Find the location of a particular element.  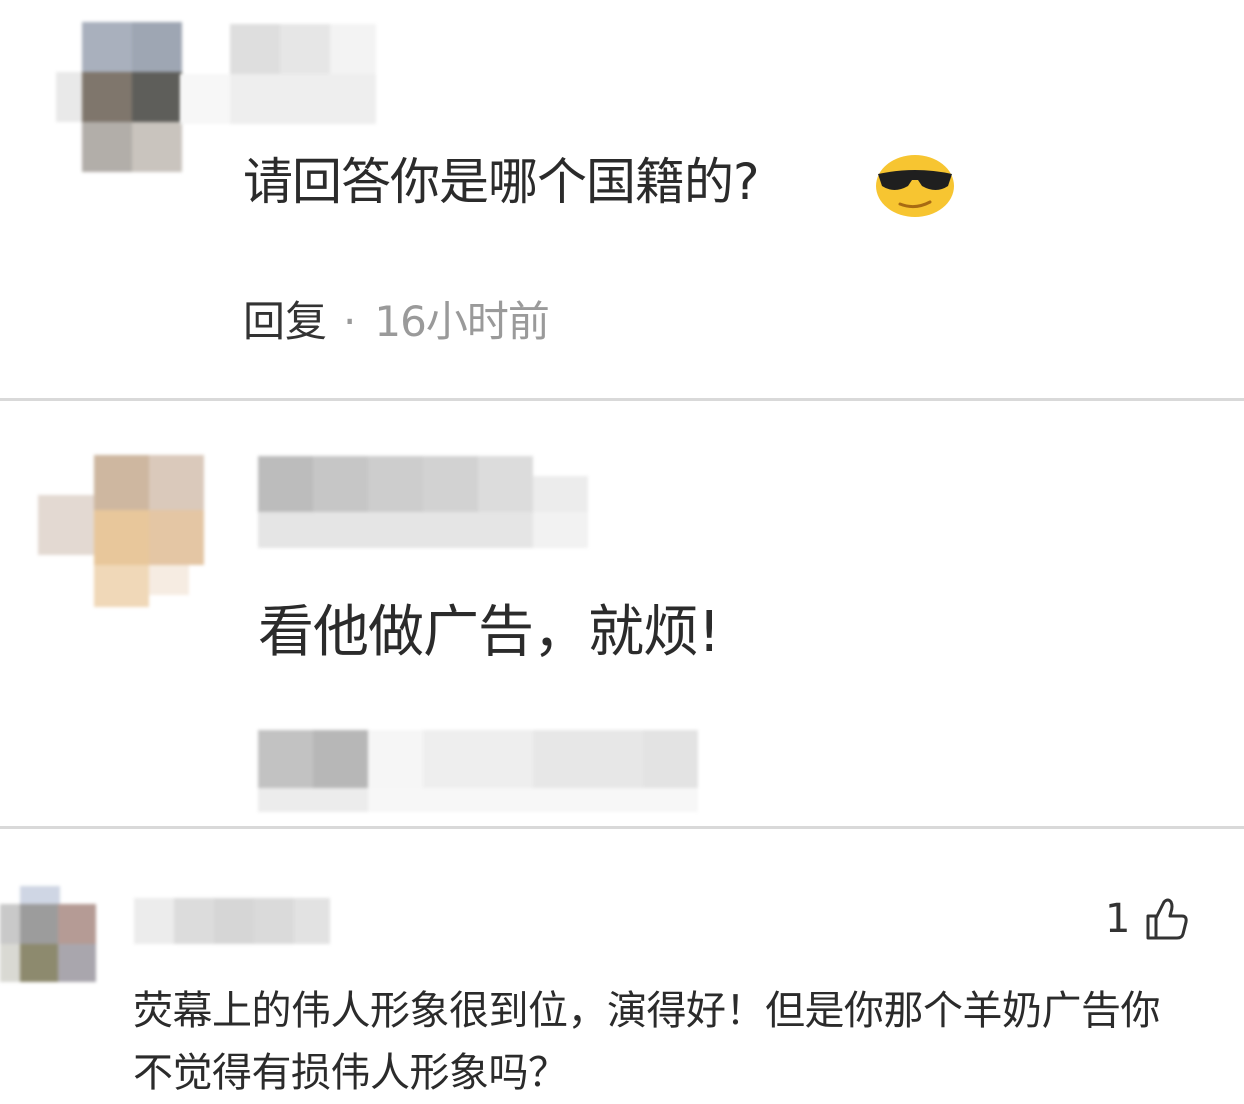

like-button: 1 is located at coordinates (1147, 919).